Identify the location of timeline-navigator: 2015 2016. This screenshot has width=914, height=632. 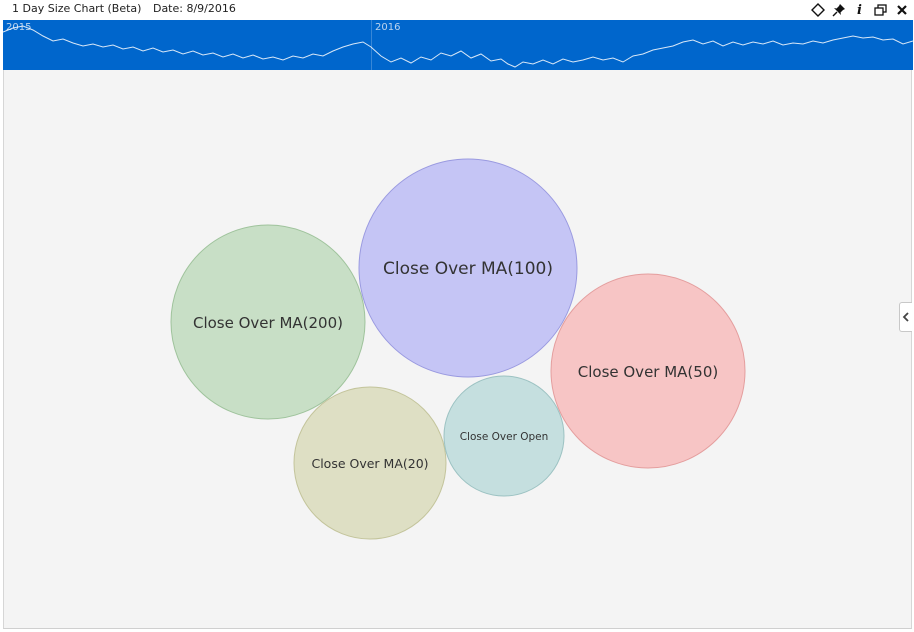
(458, 45).